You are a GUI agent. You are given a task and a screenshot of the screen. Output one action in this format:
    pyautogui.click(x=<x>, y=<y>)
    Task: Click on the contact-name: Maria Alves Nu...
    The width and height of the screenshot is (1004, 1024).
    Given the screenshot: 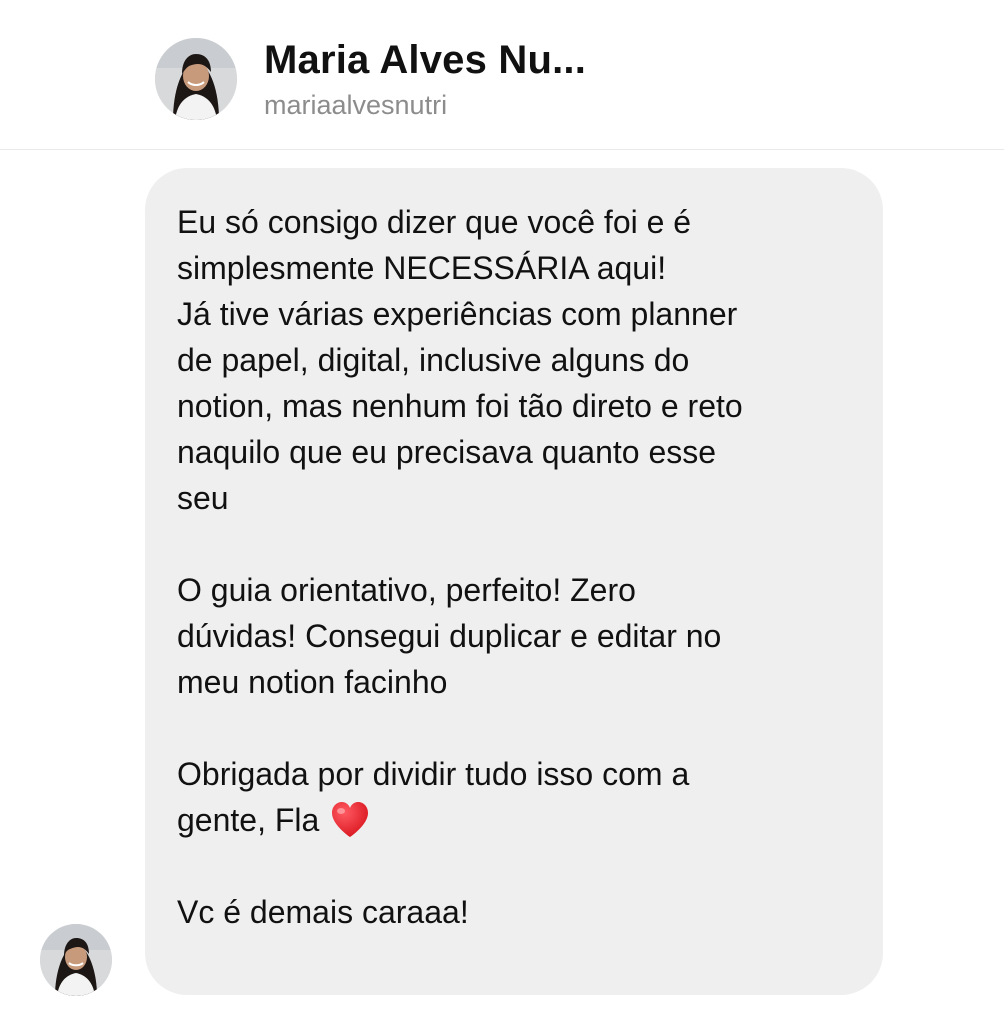 What is the action you would take?
    pyautogui.click(x=425, y=60)
    